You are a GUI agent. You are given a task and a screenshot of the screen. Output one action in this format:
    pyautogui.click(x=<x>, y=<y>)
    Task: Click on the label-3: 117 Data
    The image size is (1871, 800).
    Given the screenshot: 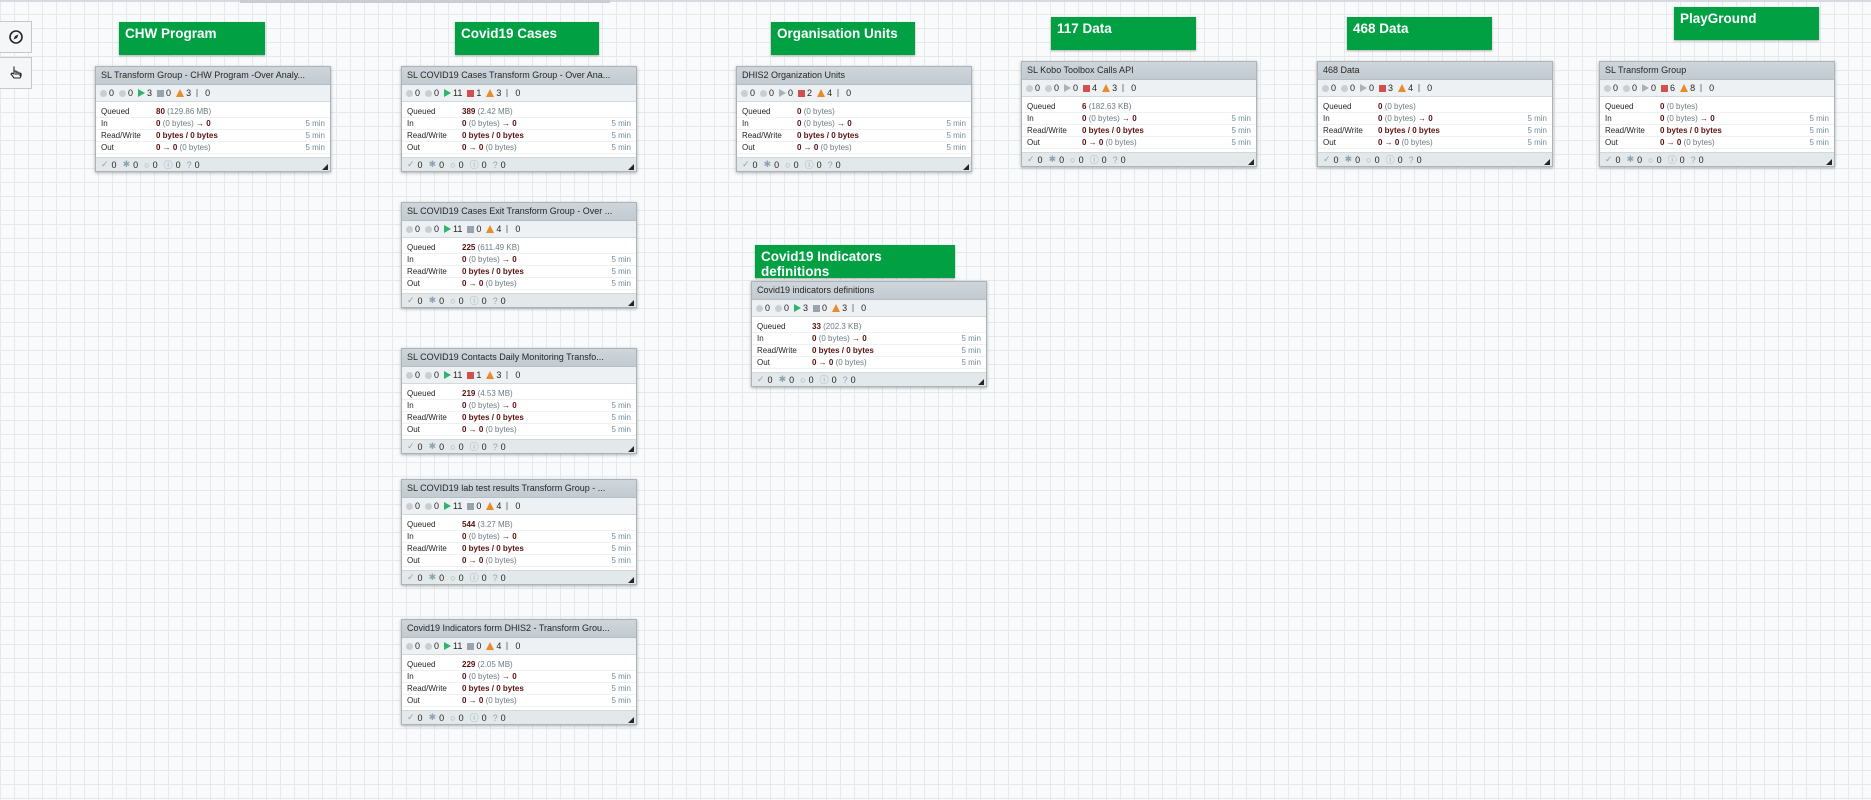 What is the action you would take?
    pyautogui.click(x=1123, y=33)
    